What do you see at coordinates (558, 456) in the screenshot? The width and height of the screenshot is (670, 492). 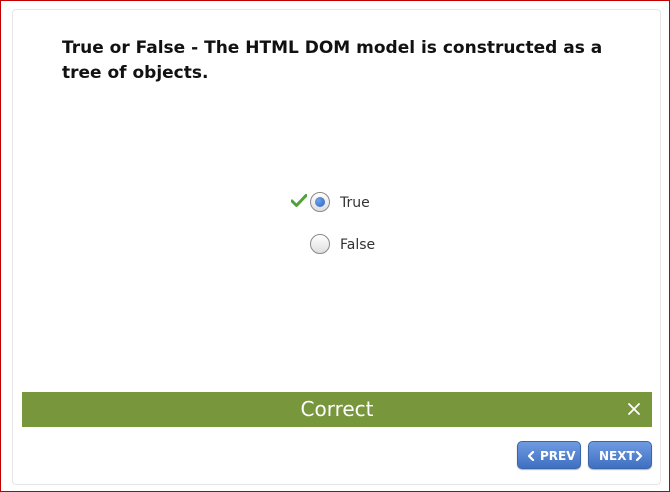 I see `prev-button-label: PREV` at bounding box center [558, 456].